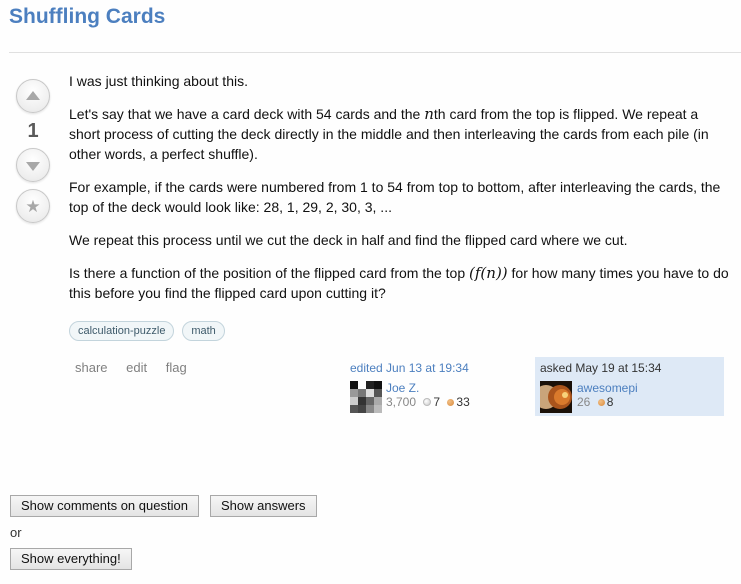  I want to click on title-divider, so click(375, 52).